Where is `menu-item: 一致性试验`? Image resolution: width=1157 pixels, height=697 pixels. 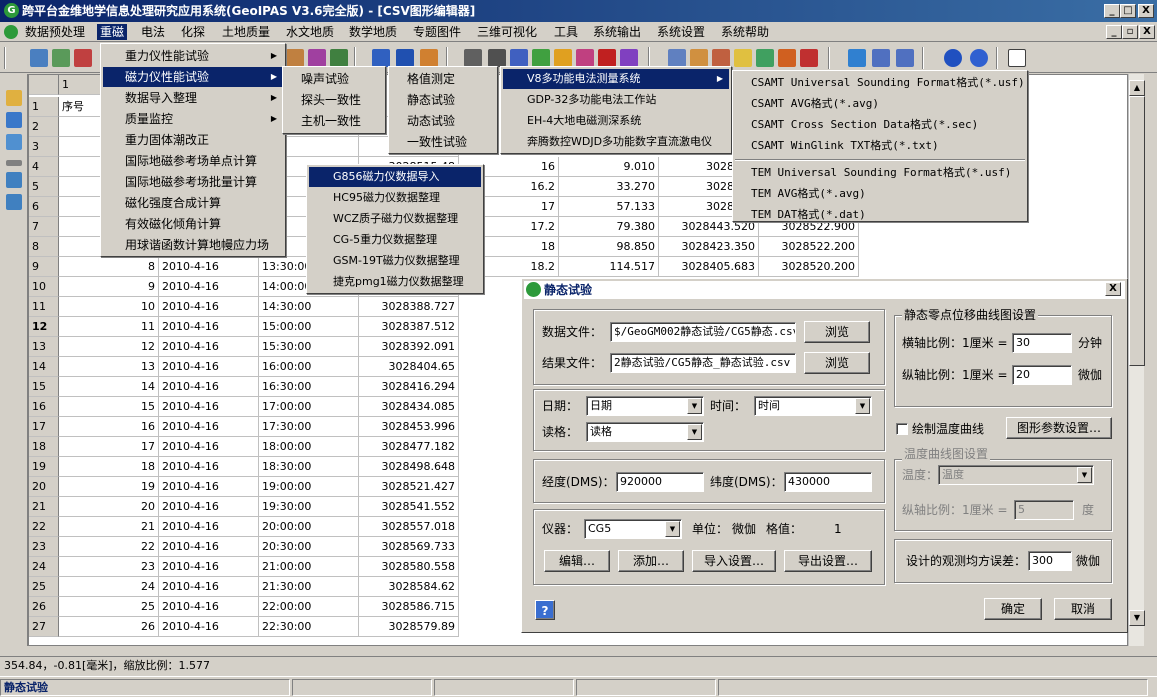 menu-item: 一致性试验 is located at coordinates (443, 142).